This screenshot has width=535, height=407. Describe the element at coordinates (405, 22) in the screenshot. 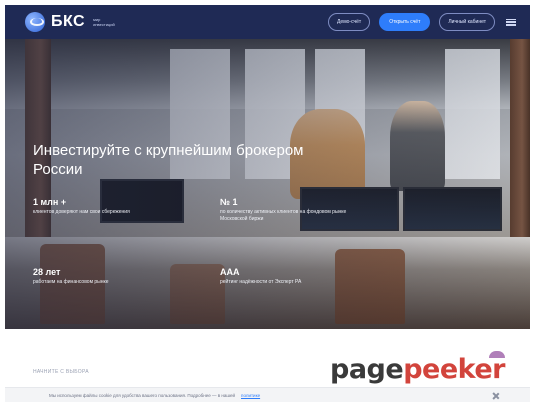

I see `open-account-button: Открыть счёт` at that location.